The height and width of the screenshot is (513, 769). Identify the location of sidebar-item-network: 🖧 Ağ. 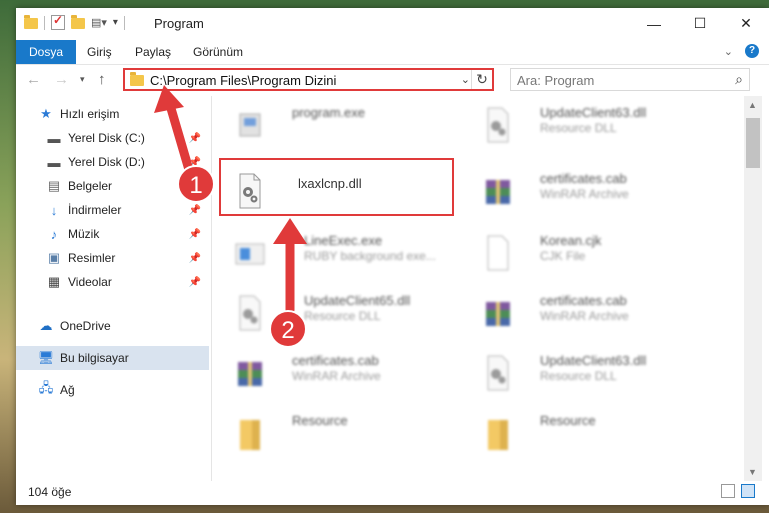
(112, 390).